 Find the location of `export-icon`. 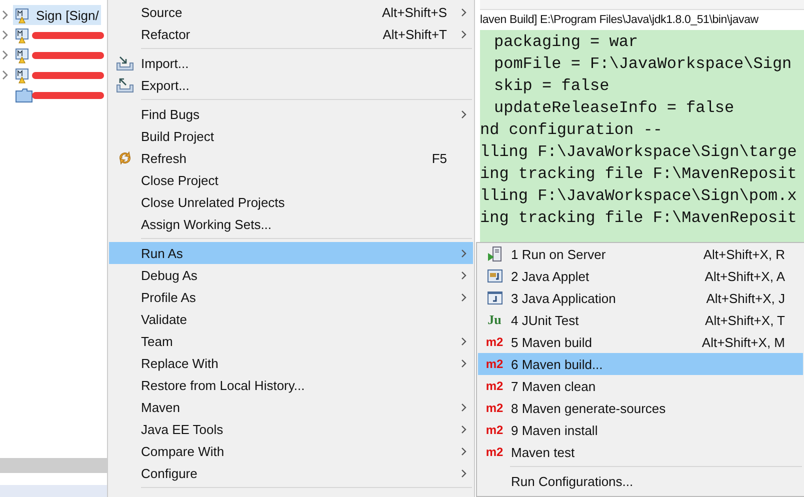

export-icon is located at coordinates (125, 85).